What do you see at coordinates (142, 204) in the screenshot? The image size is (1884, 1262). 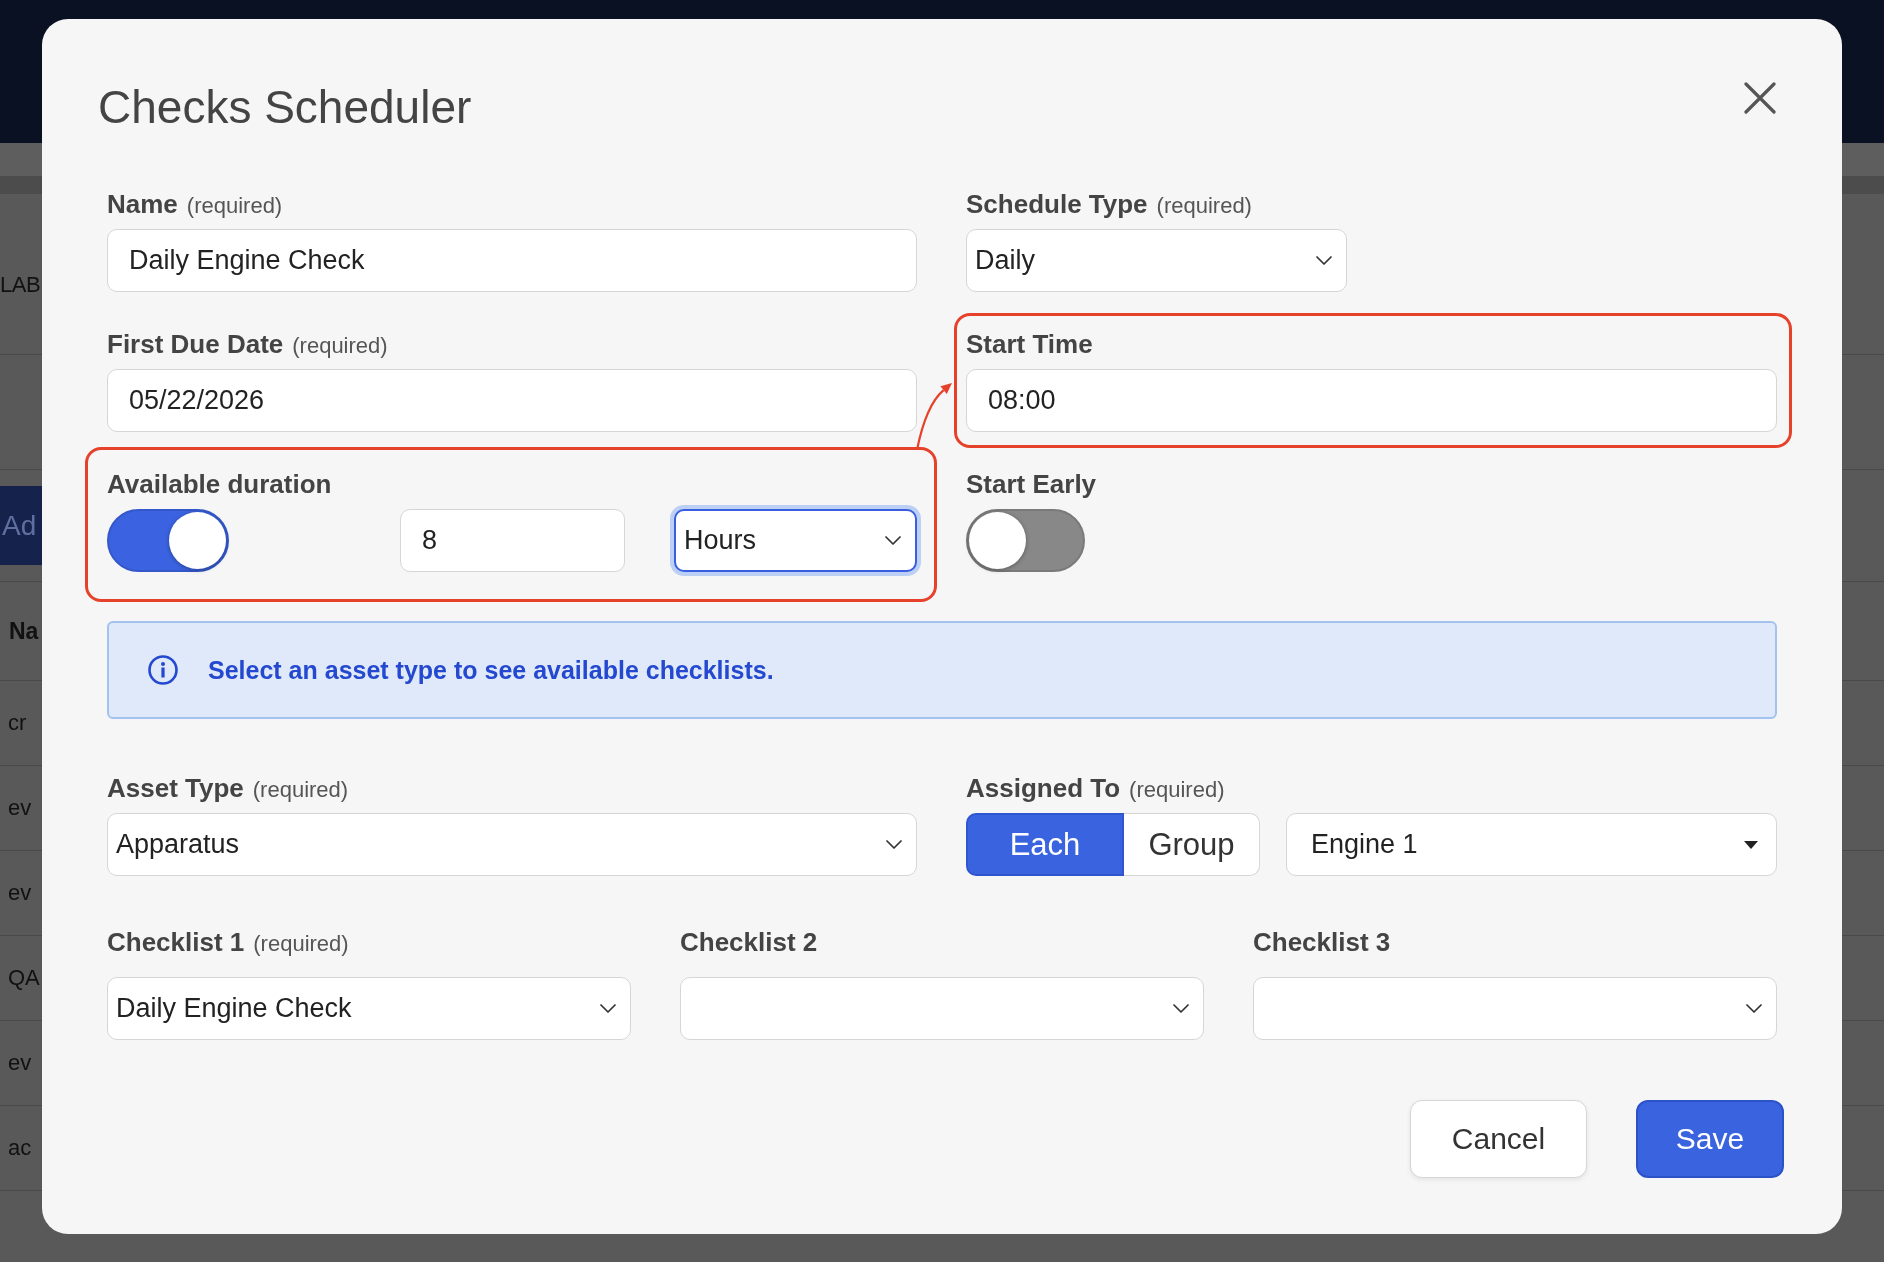 I see `field-label: Name` at bounding box center [142, 204].